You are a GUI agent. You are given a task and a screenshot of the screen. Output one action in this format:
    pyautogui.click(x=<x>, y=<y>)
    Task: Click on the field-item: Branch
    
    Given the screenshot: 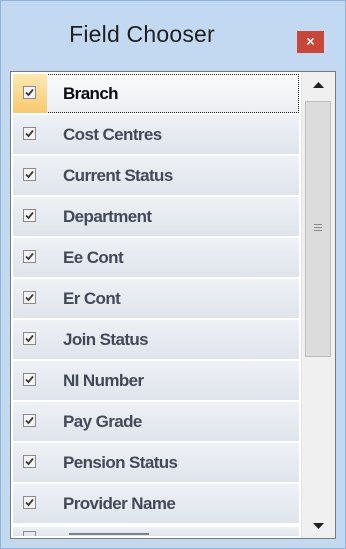 What is the action you would take?
    pyautogui.click(x=156, y=93)
    